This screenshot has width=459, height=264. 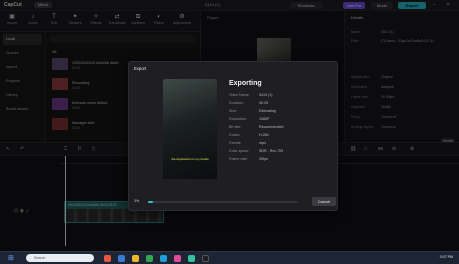 I want to click on export-info-row: Frame rate: 30fps, so click(x=279, y=159).